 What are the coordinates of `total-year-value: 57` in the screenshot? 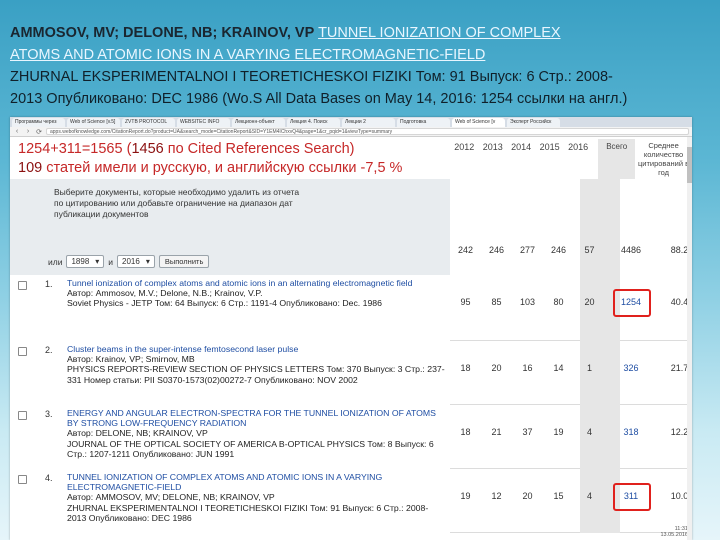 It's located at (589, 250).